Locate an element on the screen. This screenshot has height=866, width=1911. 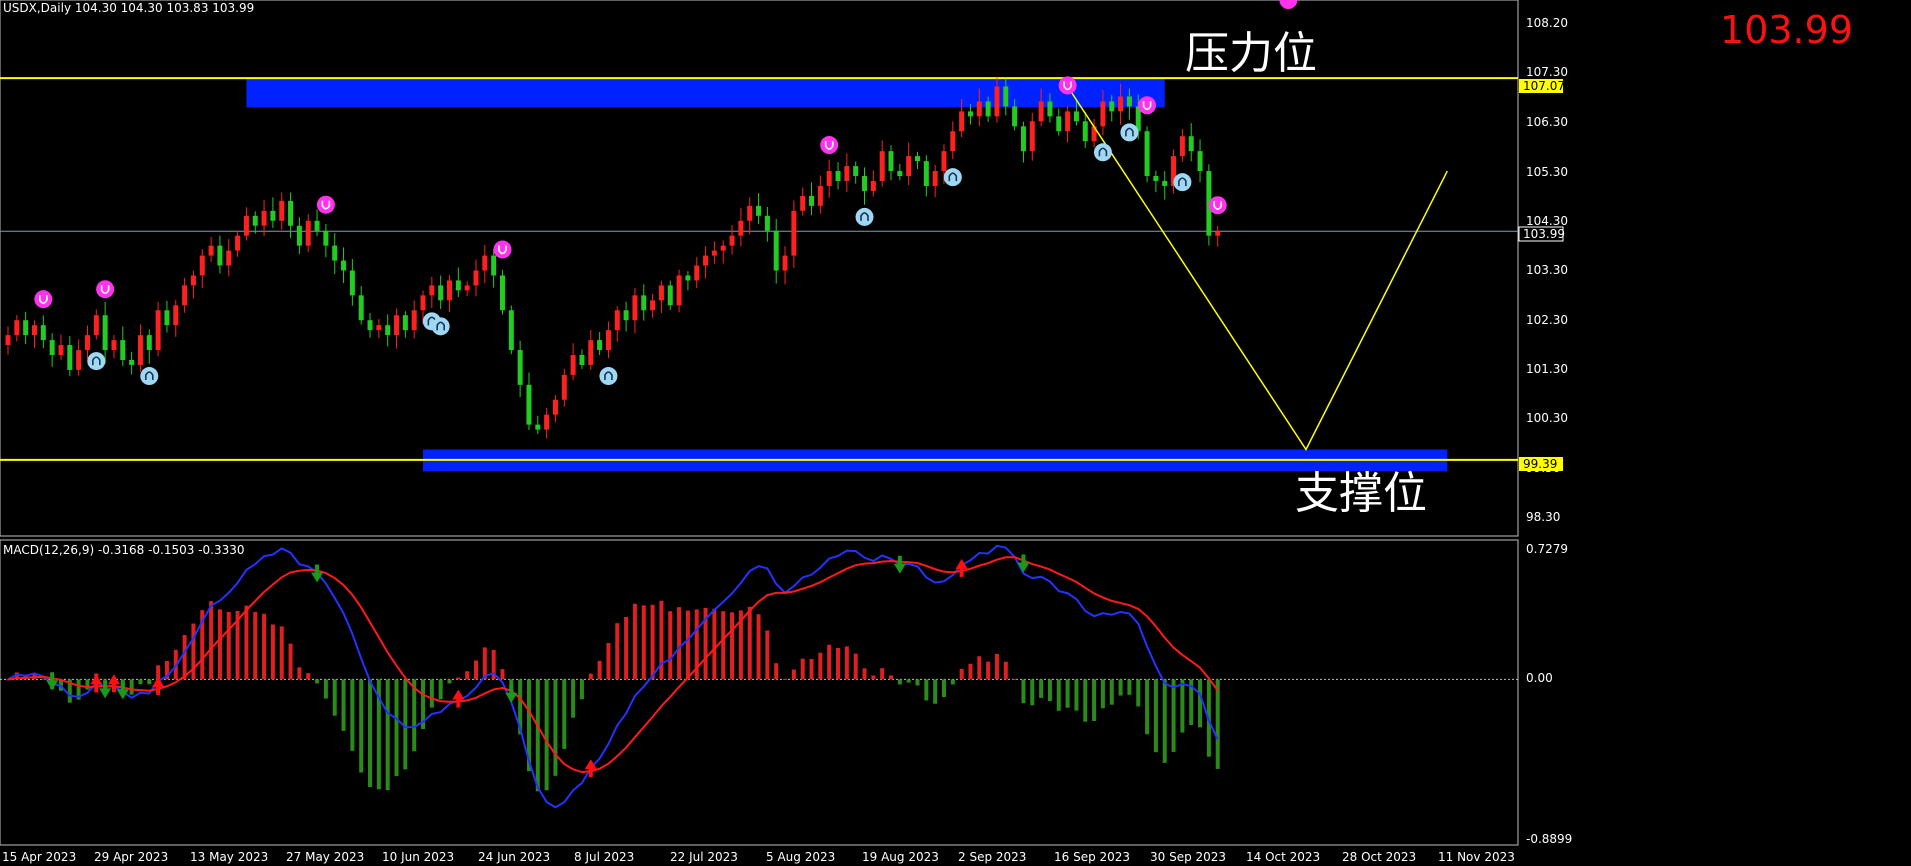
date-tick: 24 Jun 2023 is located at coordinates (514, 857).